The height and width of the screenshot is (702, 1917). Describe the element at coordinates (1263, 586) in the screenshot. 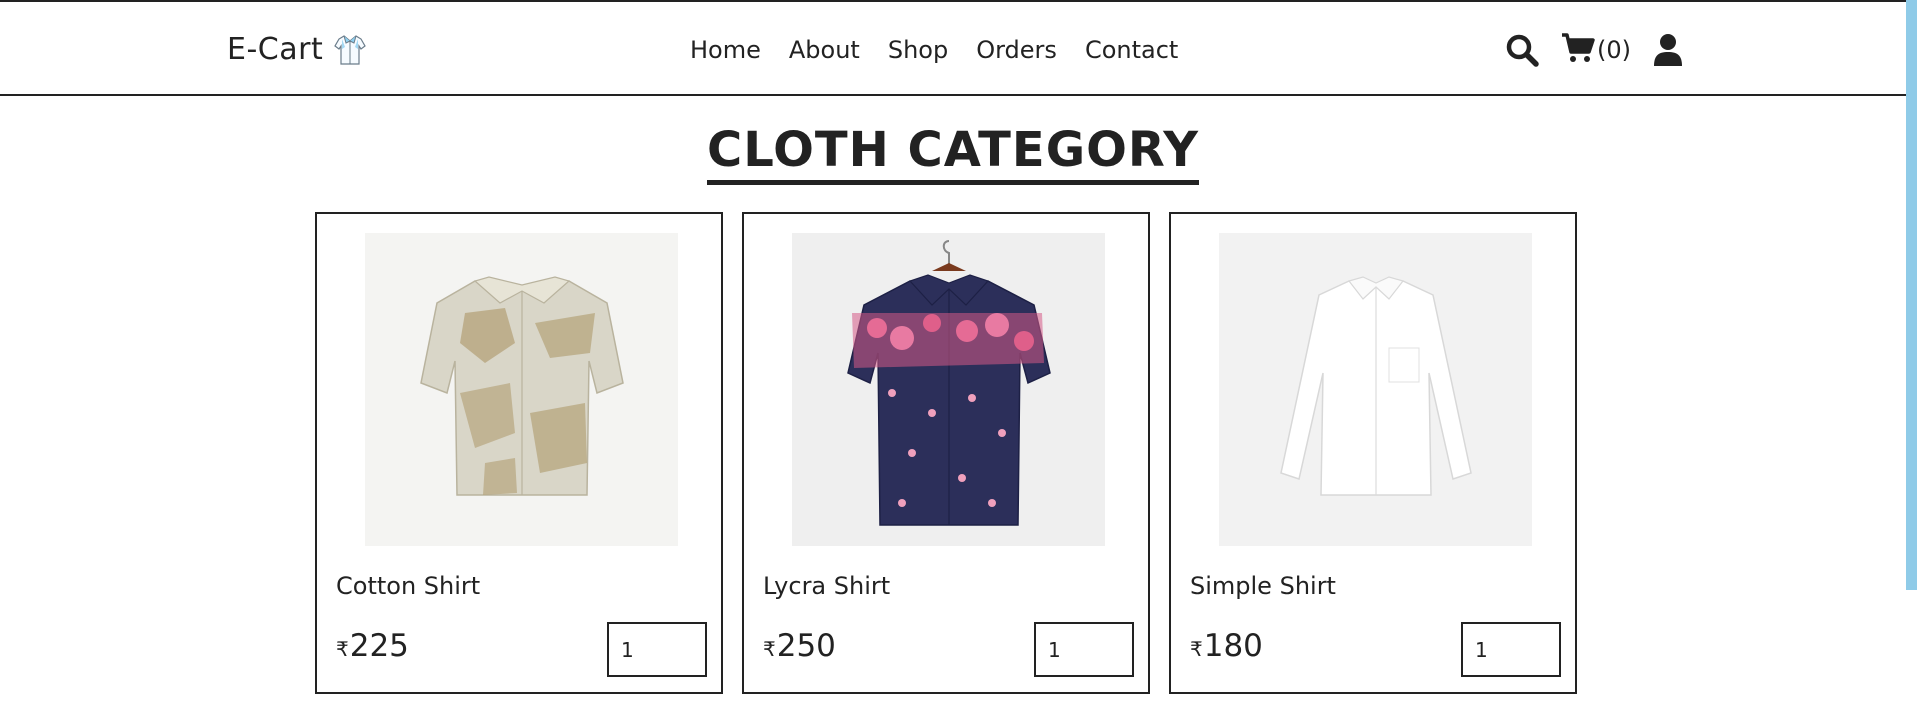

I see `product-name: Simple Shirt` at that location.